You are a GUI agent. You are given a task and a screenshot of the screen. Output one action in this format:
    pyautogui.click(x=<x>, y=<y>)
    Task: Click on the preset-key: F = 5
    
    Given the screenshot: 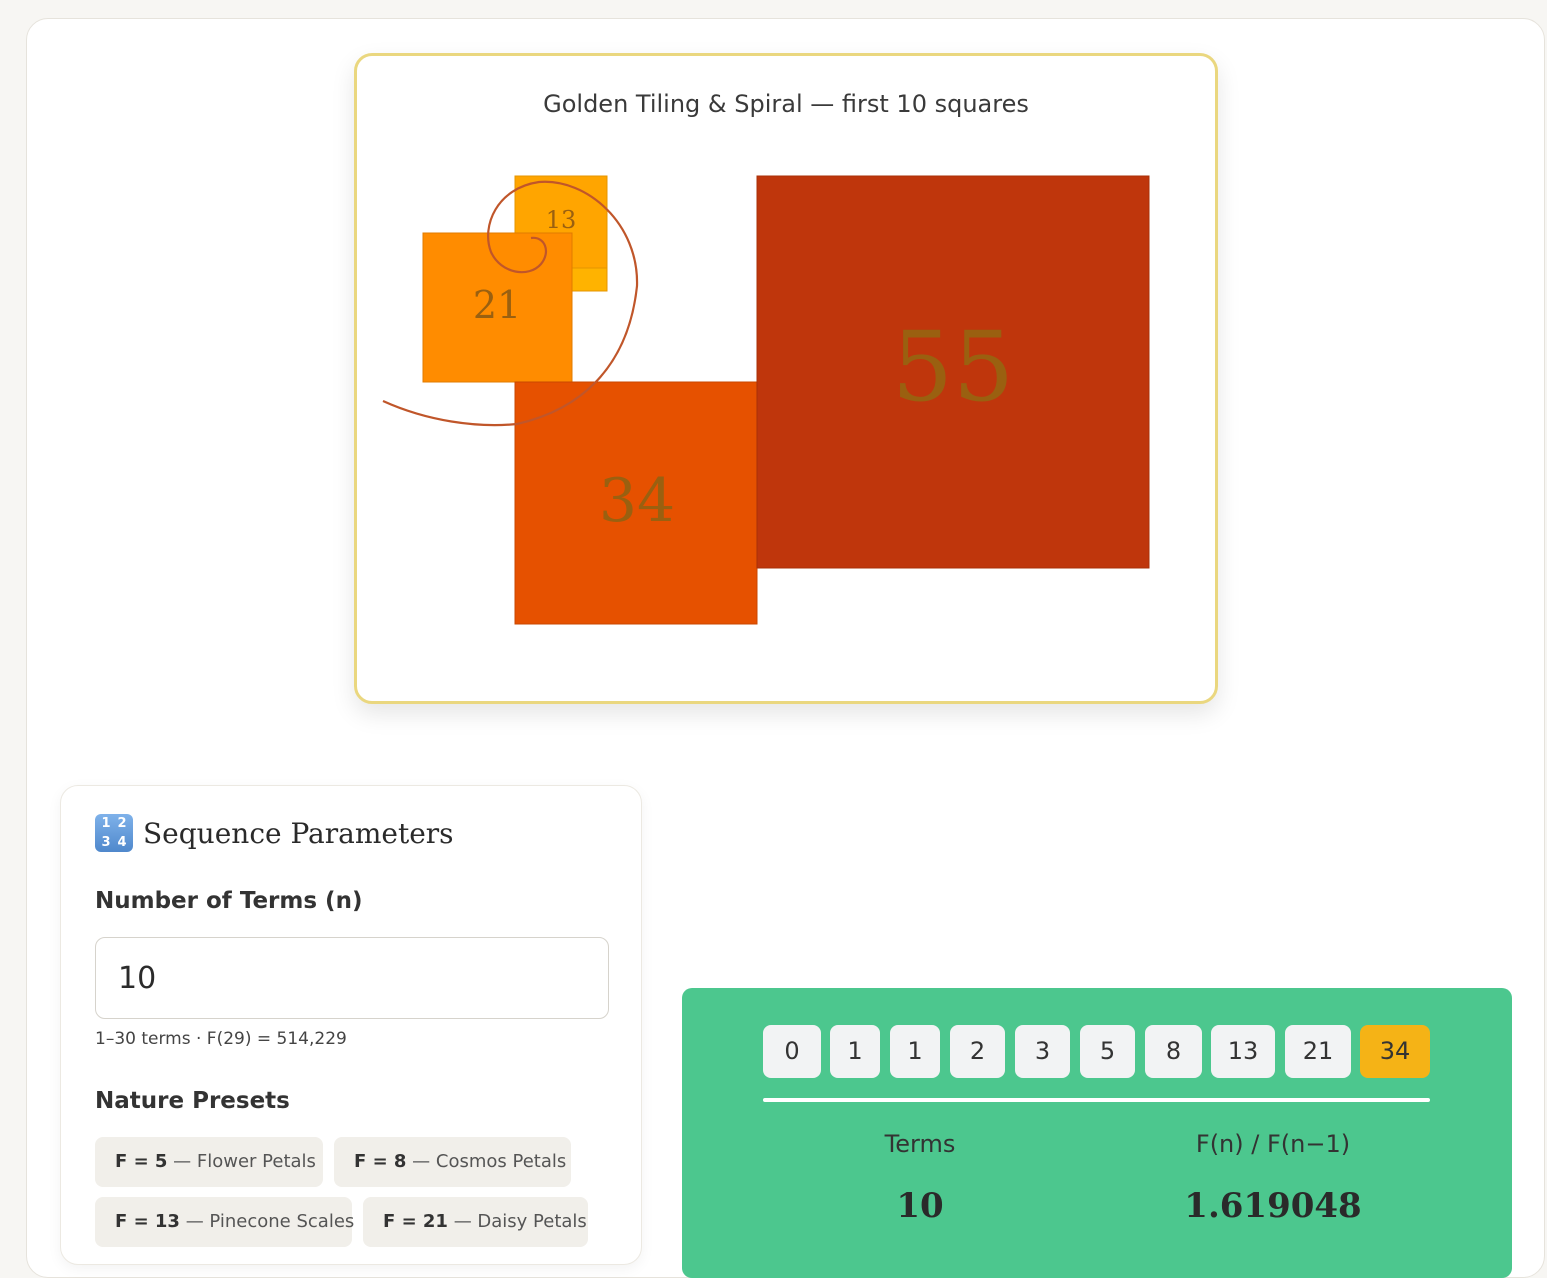 What is the action you would take?
    pyautogui.click(x=141, y=1161)
    